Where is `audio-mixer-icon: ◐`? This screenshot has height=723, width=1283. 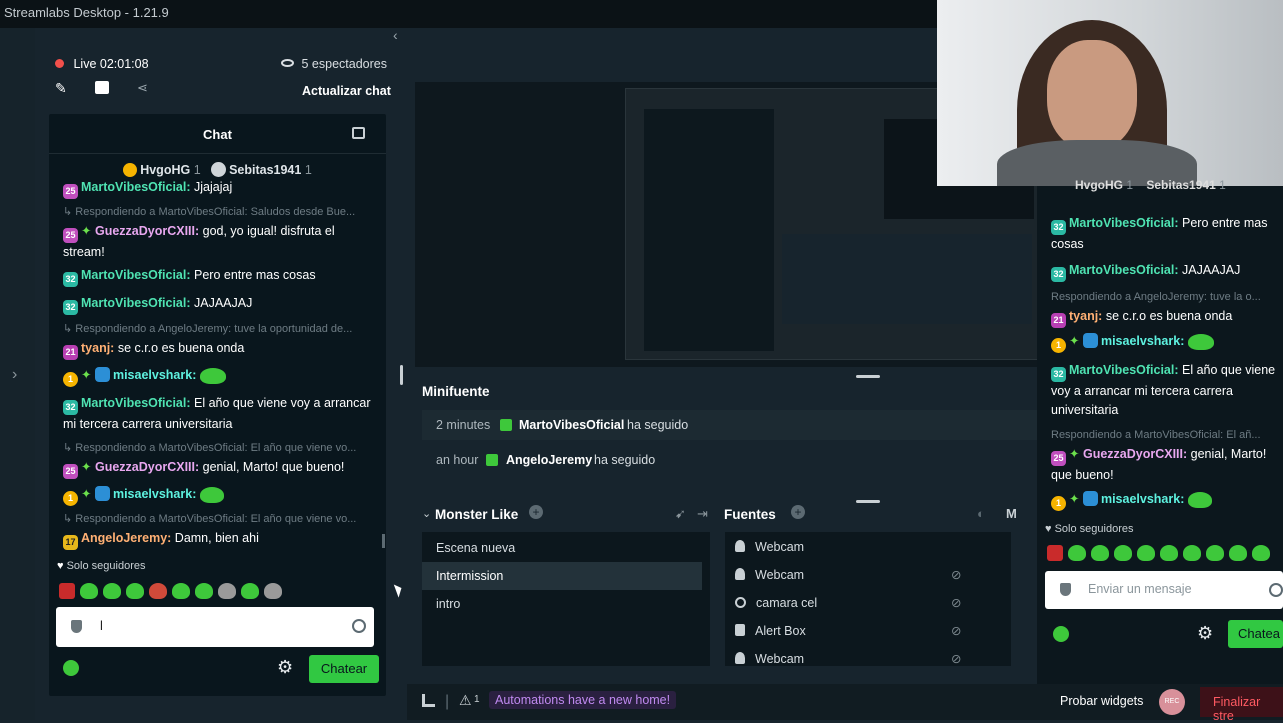 audio-mixer-icon: ◐ is located at coordinates (981, 513).